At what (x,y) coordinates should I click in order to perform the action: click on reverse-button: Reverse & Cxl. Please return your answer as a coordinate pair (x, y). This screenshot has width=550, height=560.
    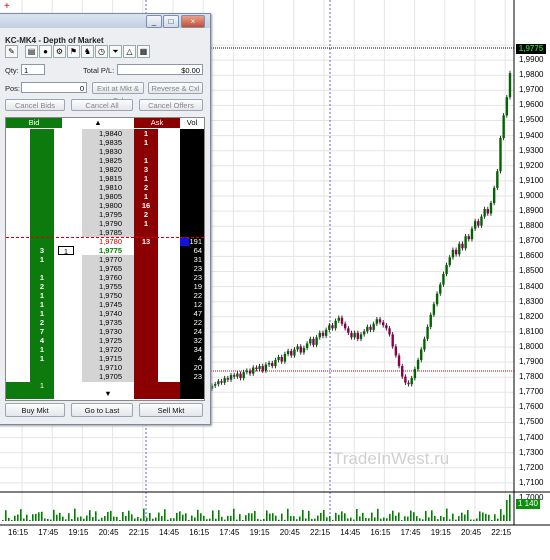
    Looking at the image, I should click on (175, 88).